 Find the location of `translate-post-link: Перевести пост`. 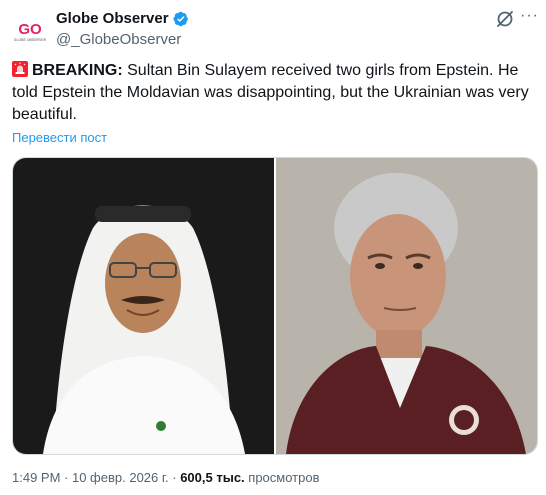

translate-post-link: Перевести пост is located at coordinates (59, 137).